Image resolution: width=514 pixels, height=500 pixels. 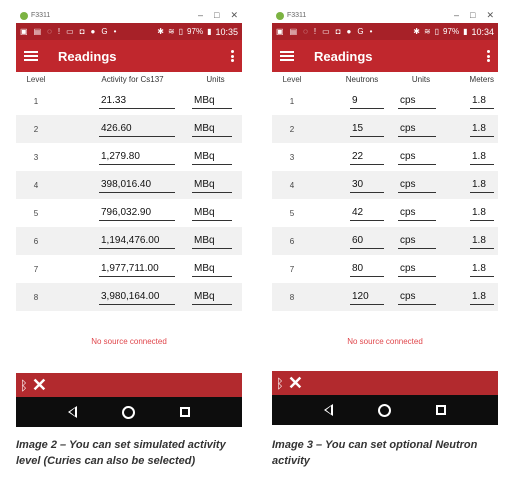 What do you see at coordinates (24, 31) in the screenshot?
I see `photo-icon: ▣` at bounding box center [24, 31].